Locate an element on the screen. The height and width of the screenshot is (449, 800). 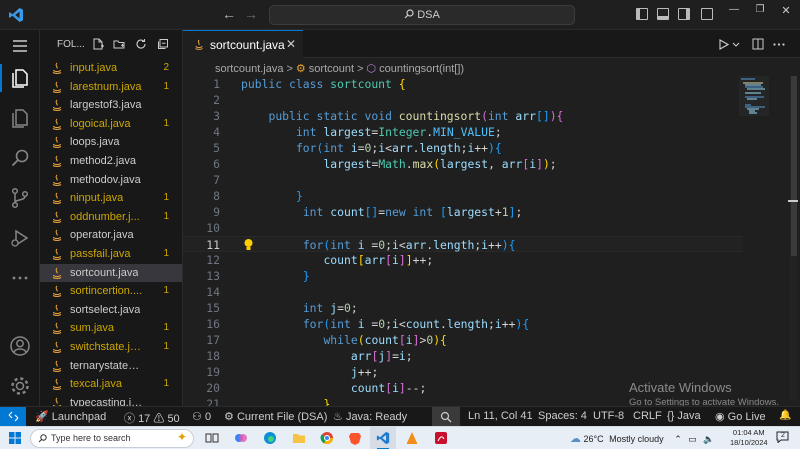
more-actions-icon is located at coordinates (779, 44).